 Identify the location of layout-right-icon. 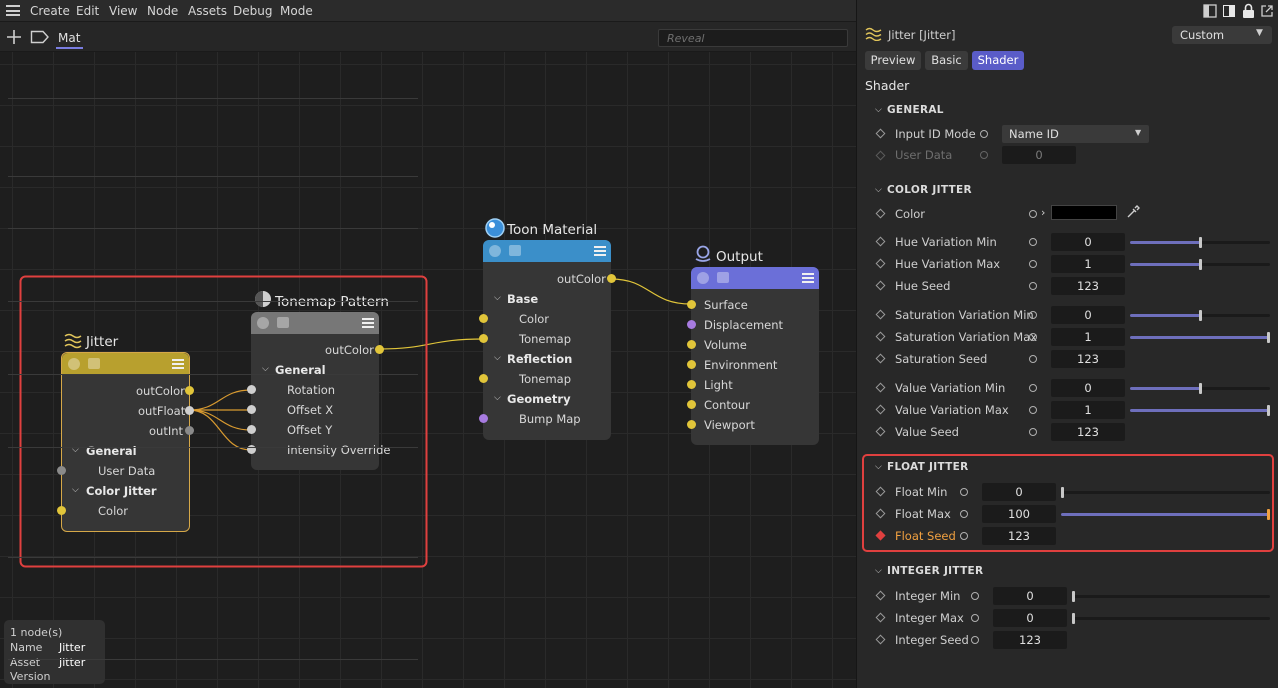
(1229, 11).